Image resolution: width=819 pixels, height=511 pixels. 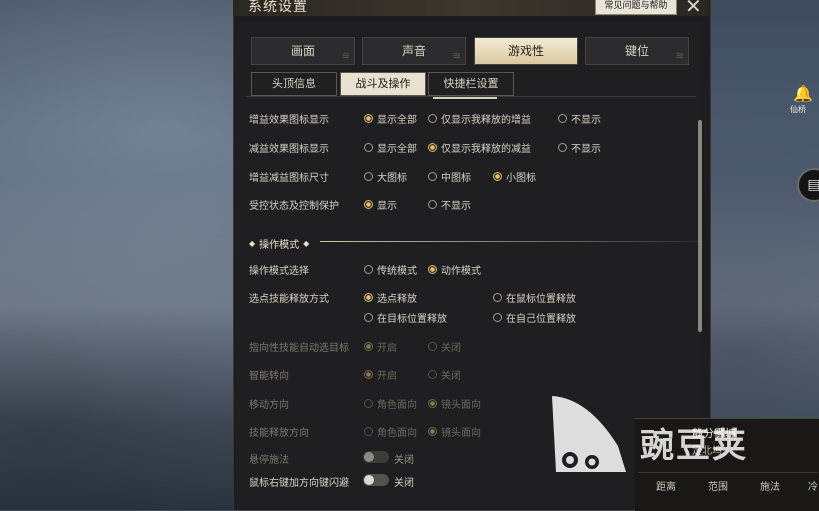 I want to click on subtab-combat: 战斗及操作, so click(x=383, y=84).